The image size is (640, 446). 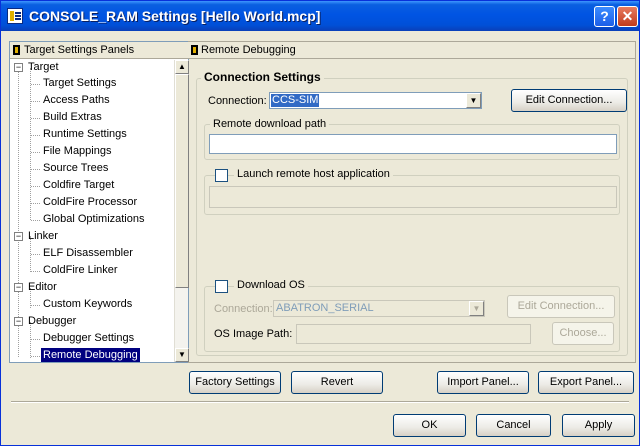 What do you see at coordinates (88, 254) in the screenshot?
I see `tree-item-elf-disassembler: ELF Disassembler` at bounding box center [88, 254].